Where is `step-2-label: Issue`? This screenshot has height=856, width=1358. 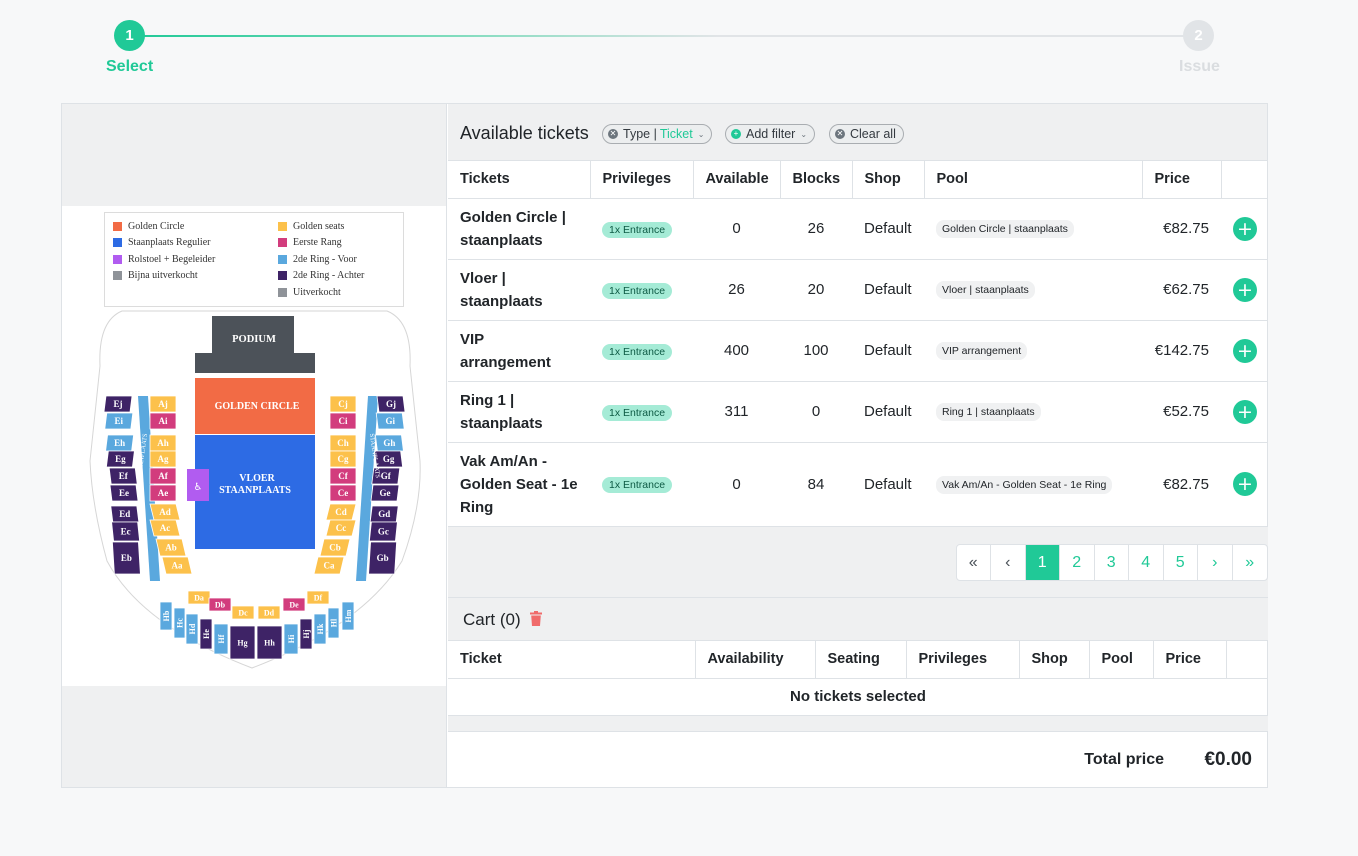 step-2-label: Issue is located at coordinates (1199, 67).